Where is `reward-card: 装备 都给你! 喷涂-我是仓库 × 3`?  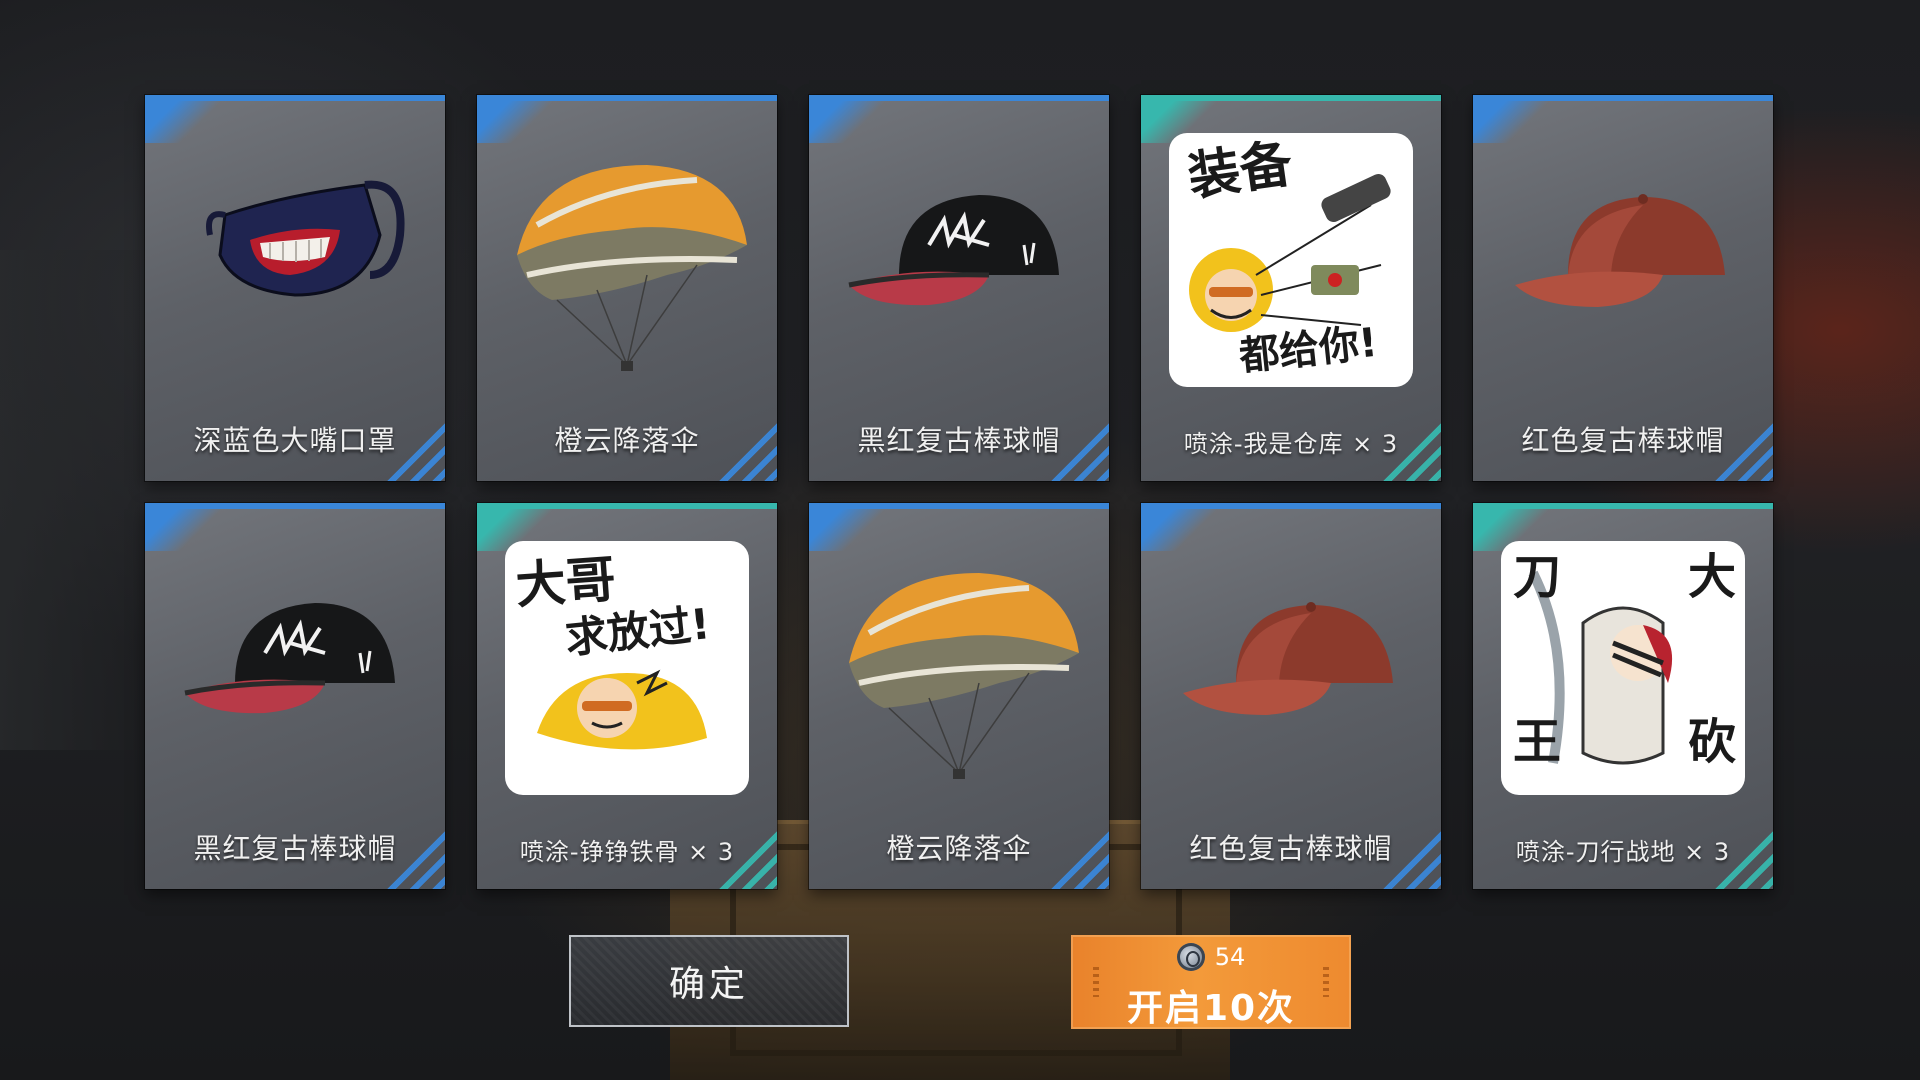
reward-card: 装备 都给你! 喷涂-我是仓库 × 3 is located at coordinates (1291, 288).